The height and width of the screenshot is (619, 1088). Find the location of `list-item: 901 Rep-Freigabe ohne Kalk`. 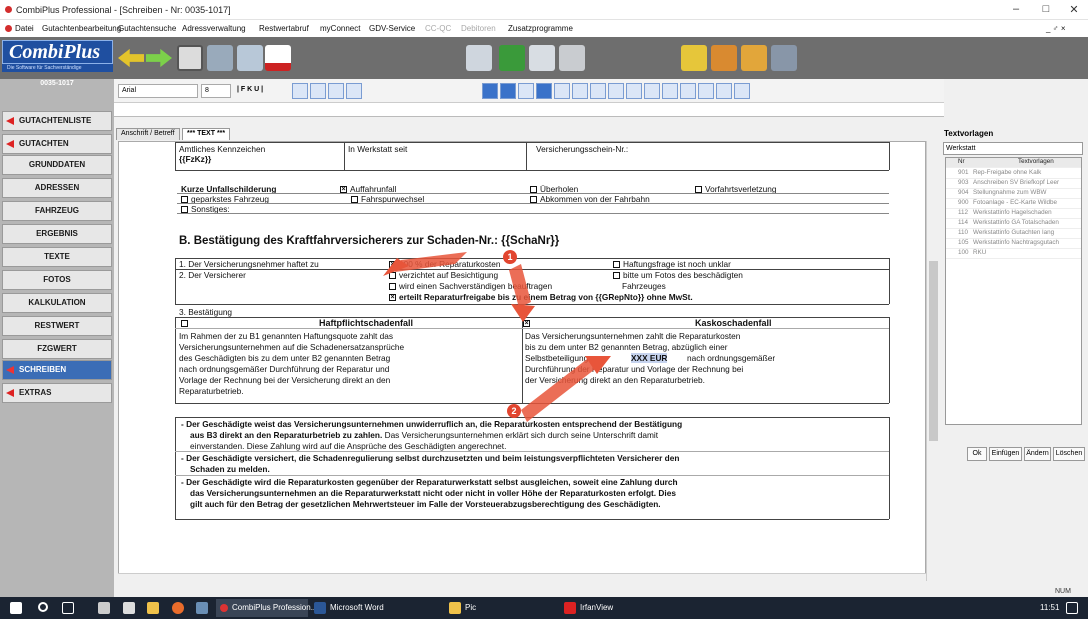

list-item: 901 Rep-Freigabe ohne Kalk is located at coordinates (1013, 174).